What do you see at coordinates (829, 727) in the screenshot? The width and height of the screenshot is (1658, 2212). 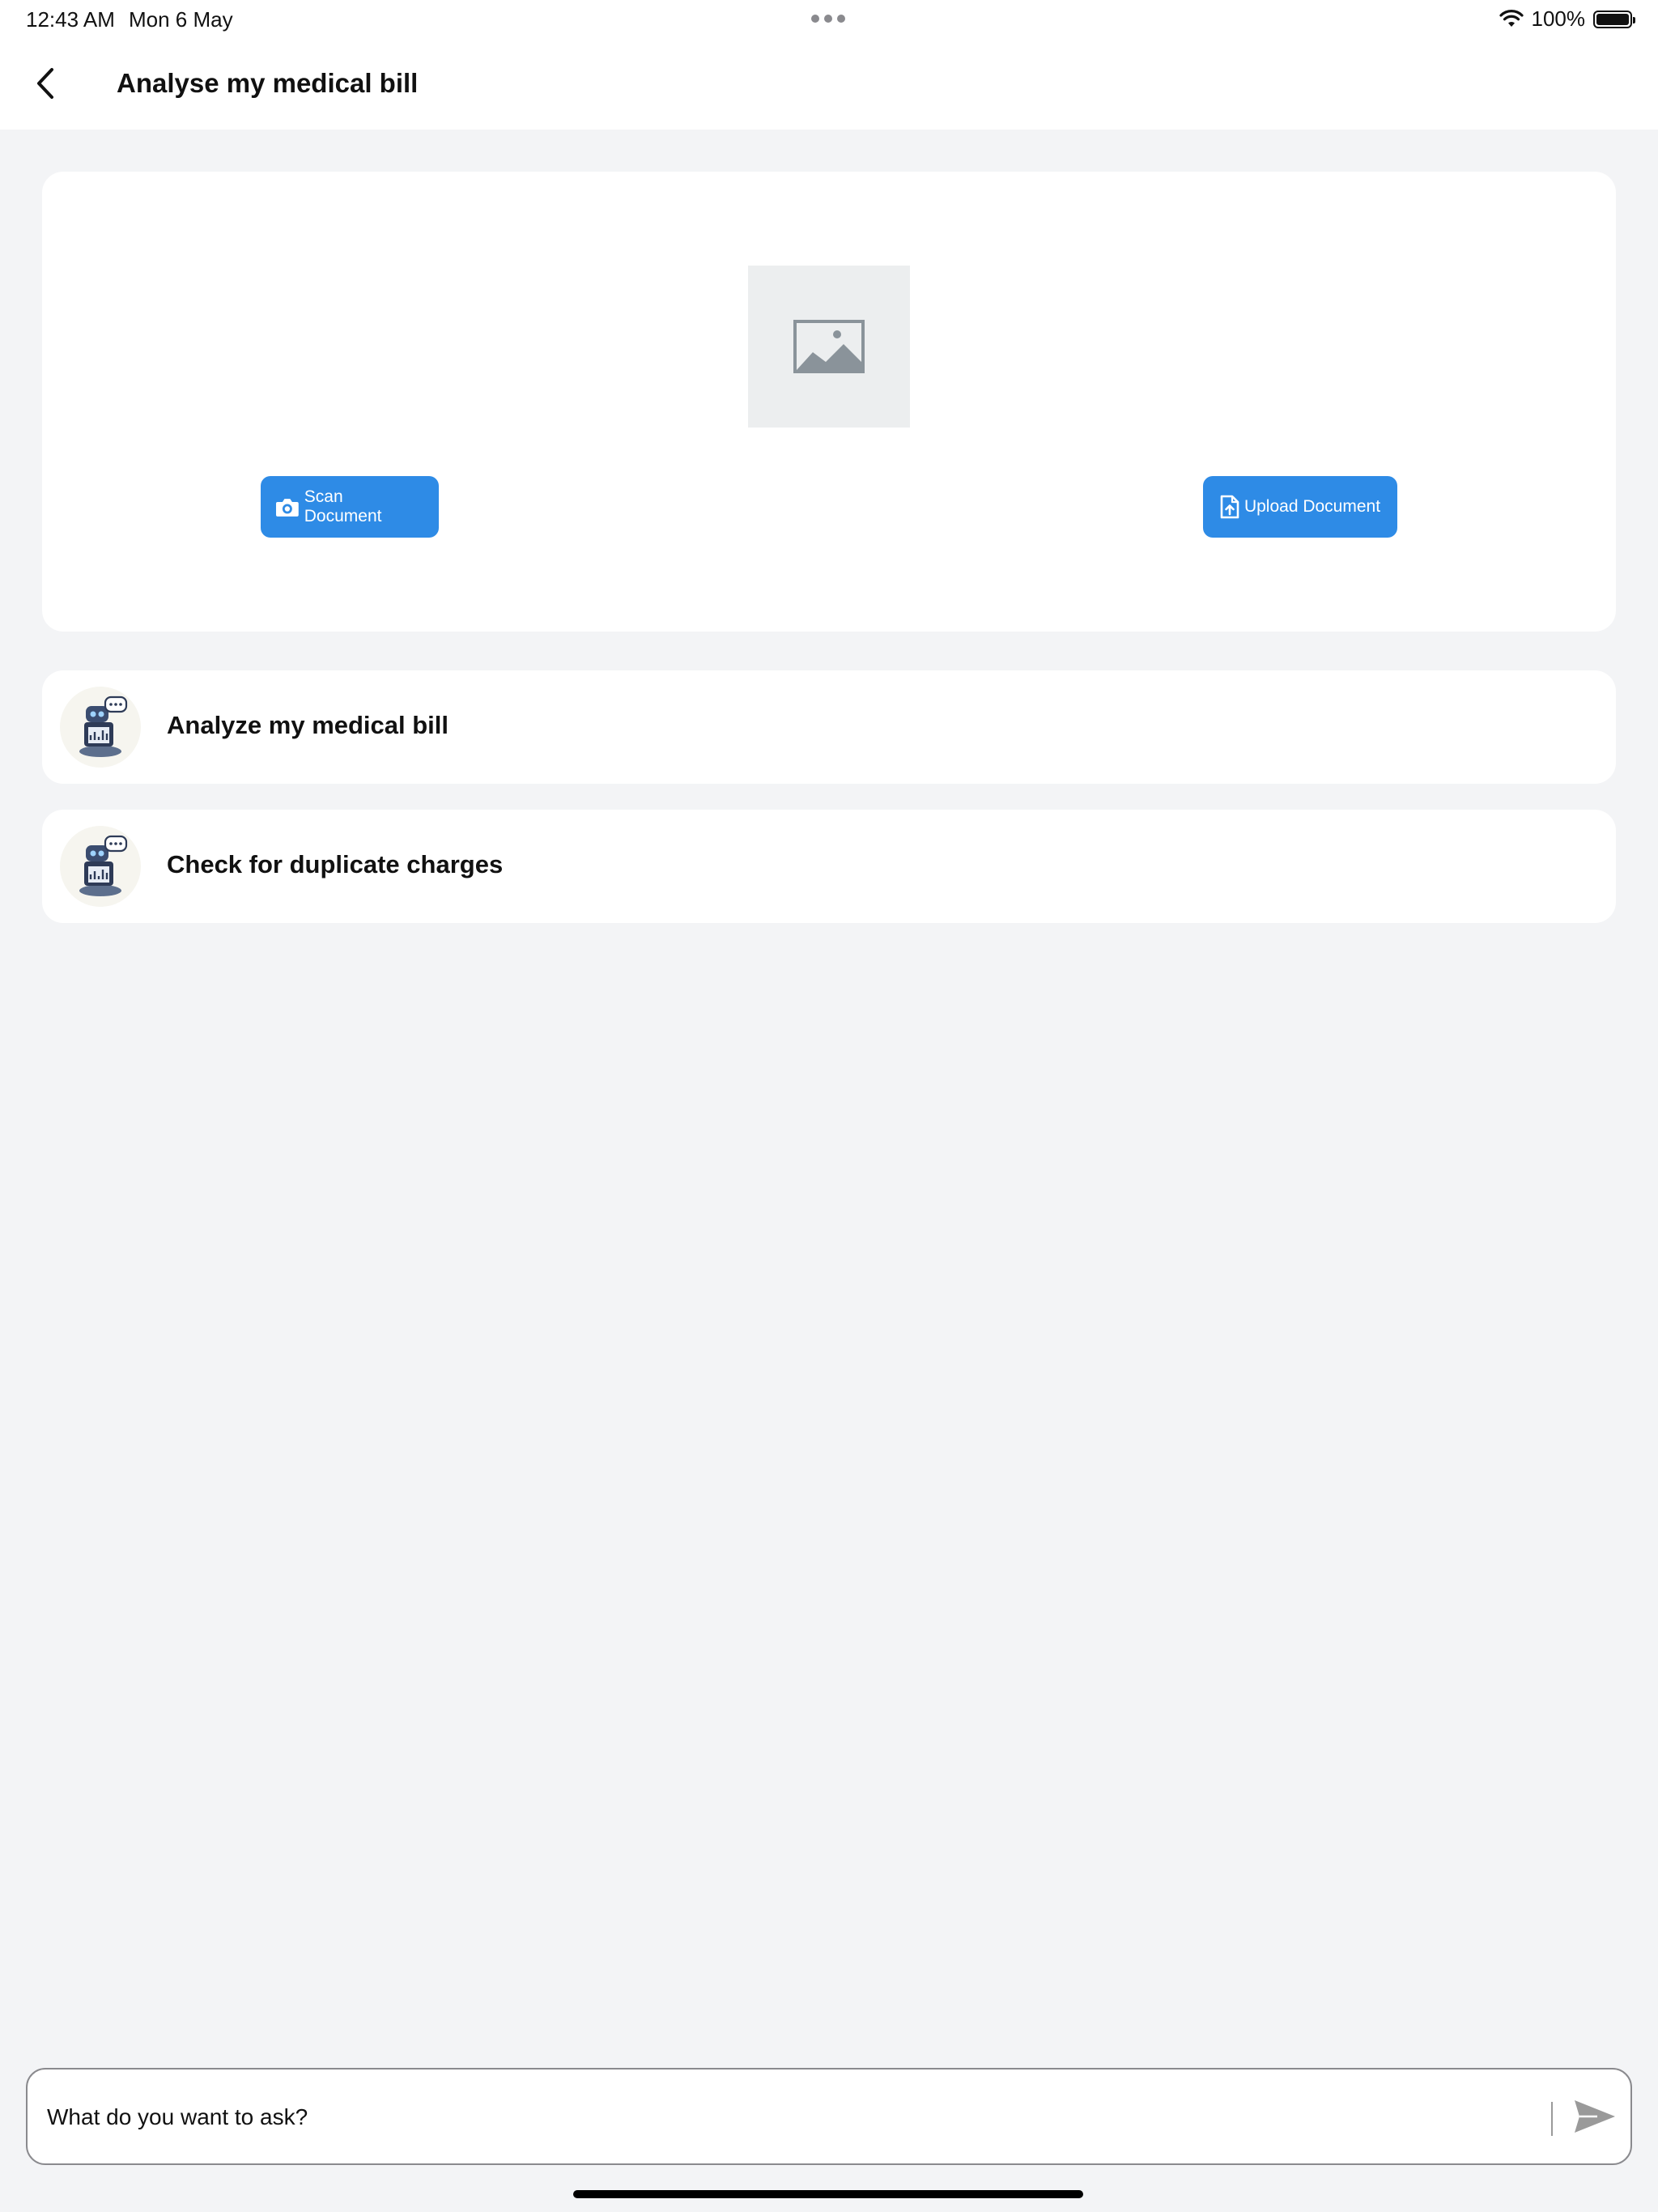 I see `prompt-analyze-medical-bill: Analyze my medical bill` at bounding box center [829, 727].